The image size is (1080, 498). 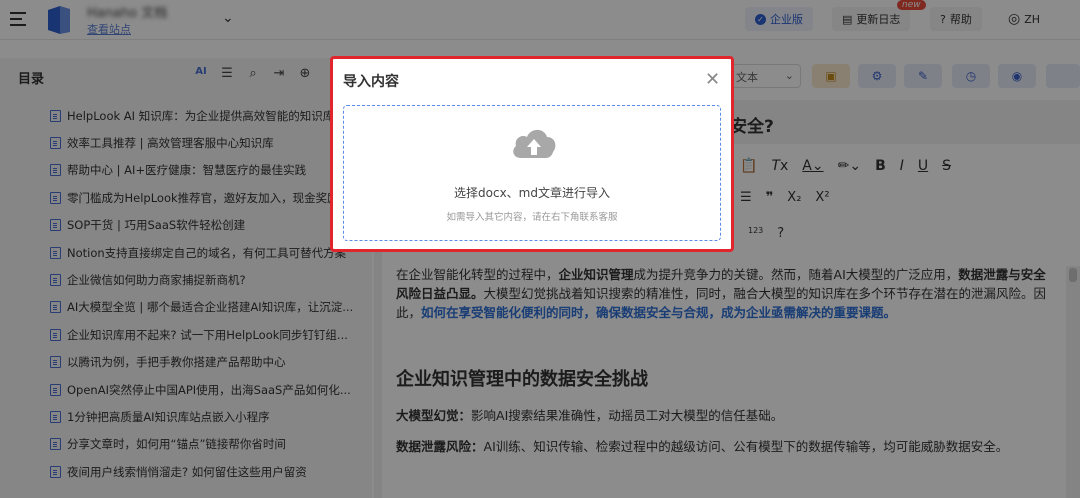 I want to click on dropzone-text: 选择docx、md文章进行导入, so click(x=532, y=193).